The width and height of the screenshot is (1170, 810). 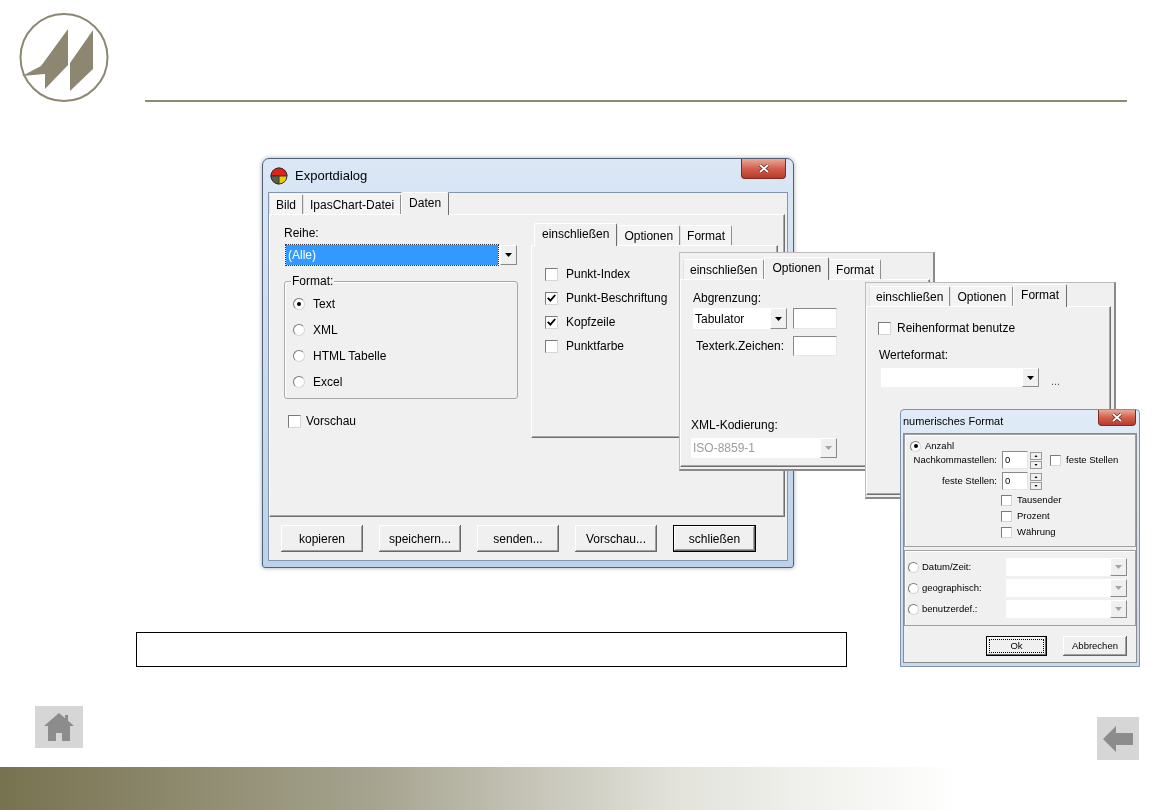 What do you see at coordinates (720, 319) in the screenshot?
I see `combo-value: Tabulator` at bounding box center [720, 319].